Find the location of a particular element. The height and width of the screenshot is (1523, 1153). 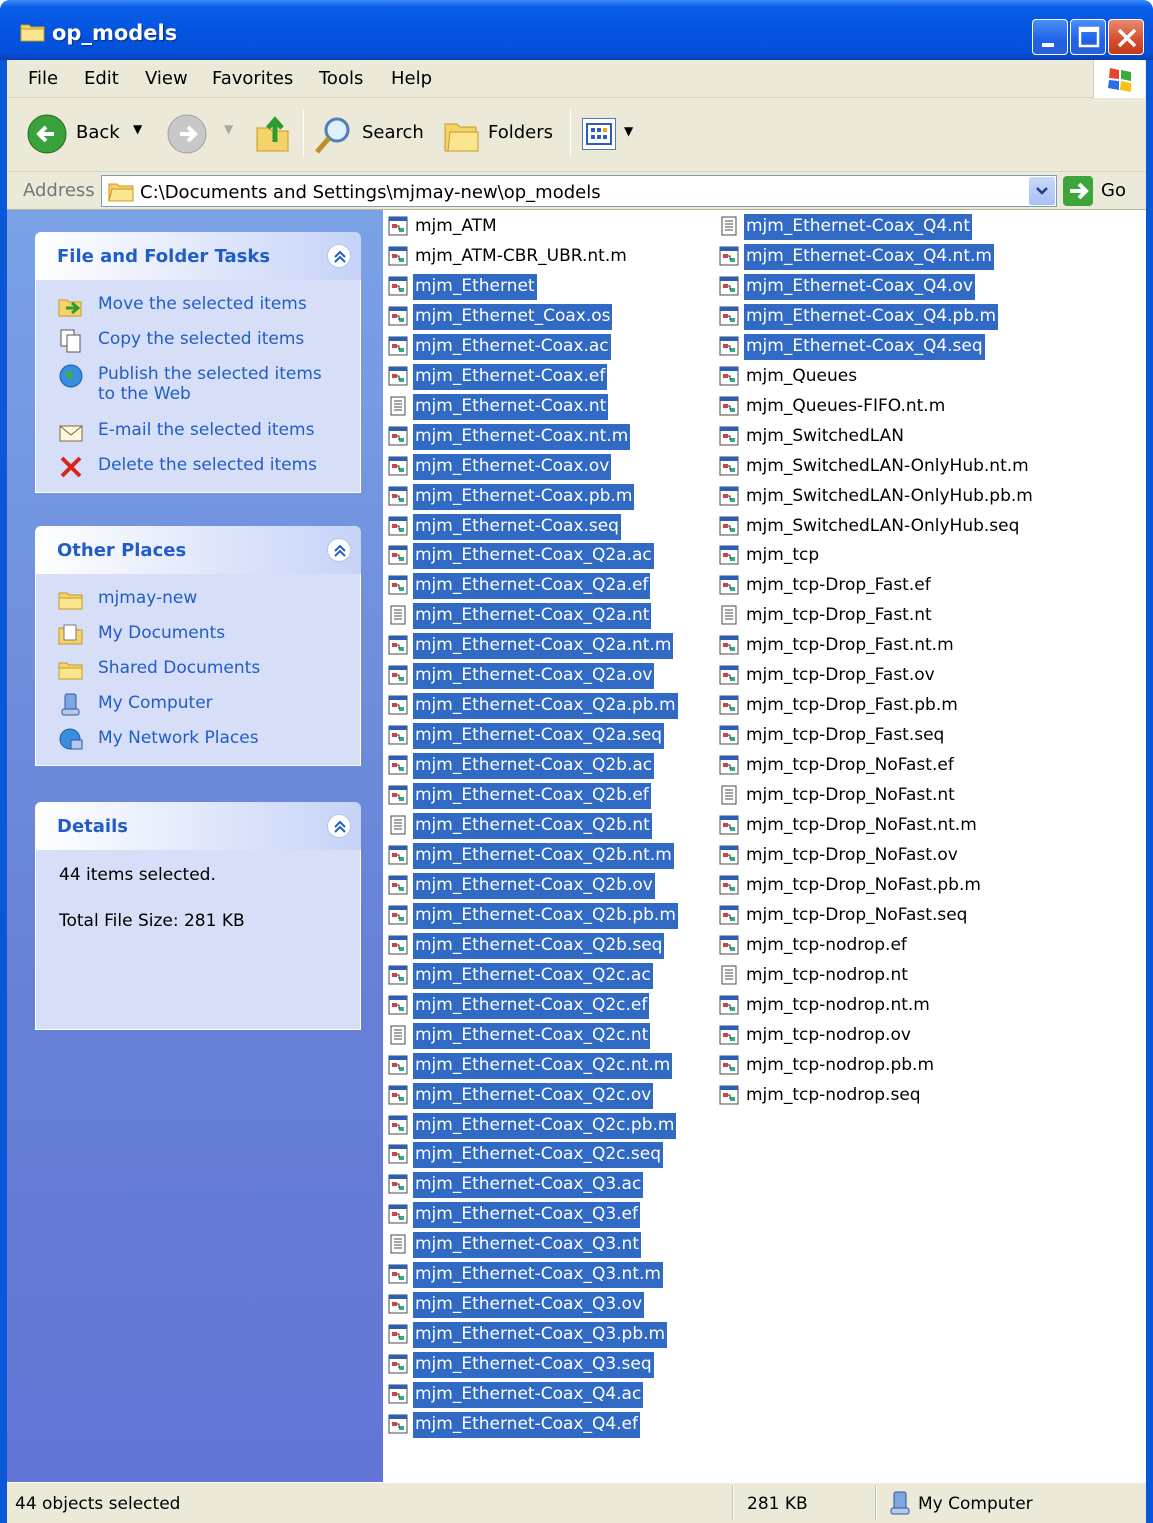

file-name: mjm_Ethernet-Coax.pb.m is located at coordinates (524, 496).